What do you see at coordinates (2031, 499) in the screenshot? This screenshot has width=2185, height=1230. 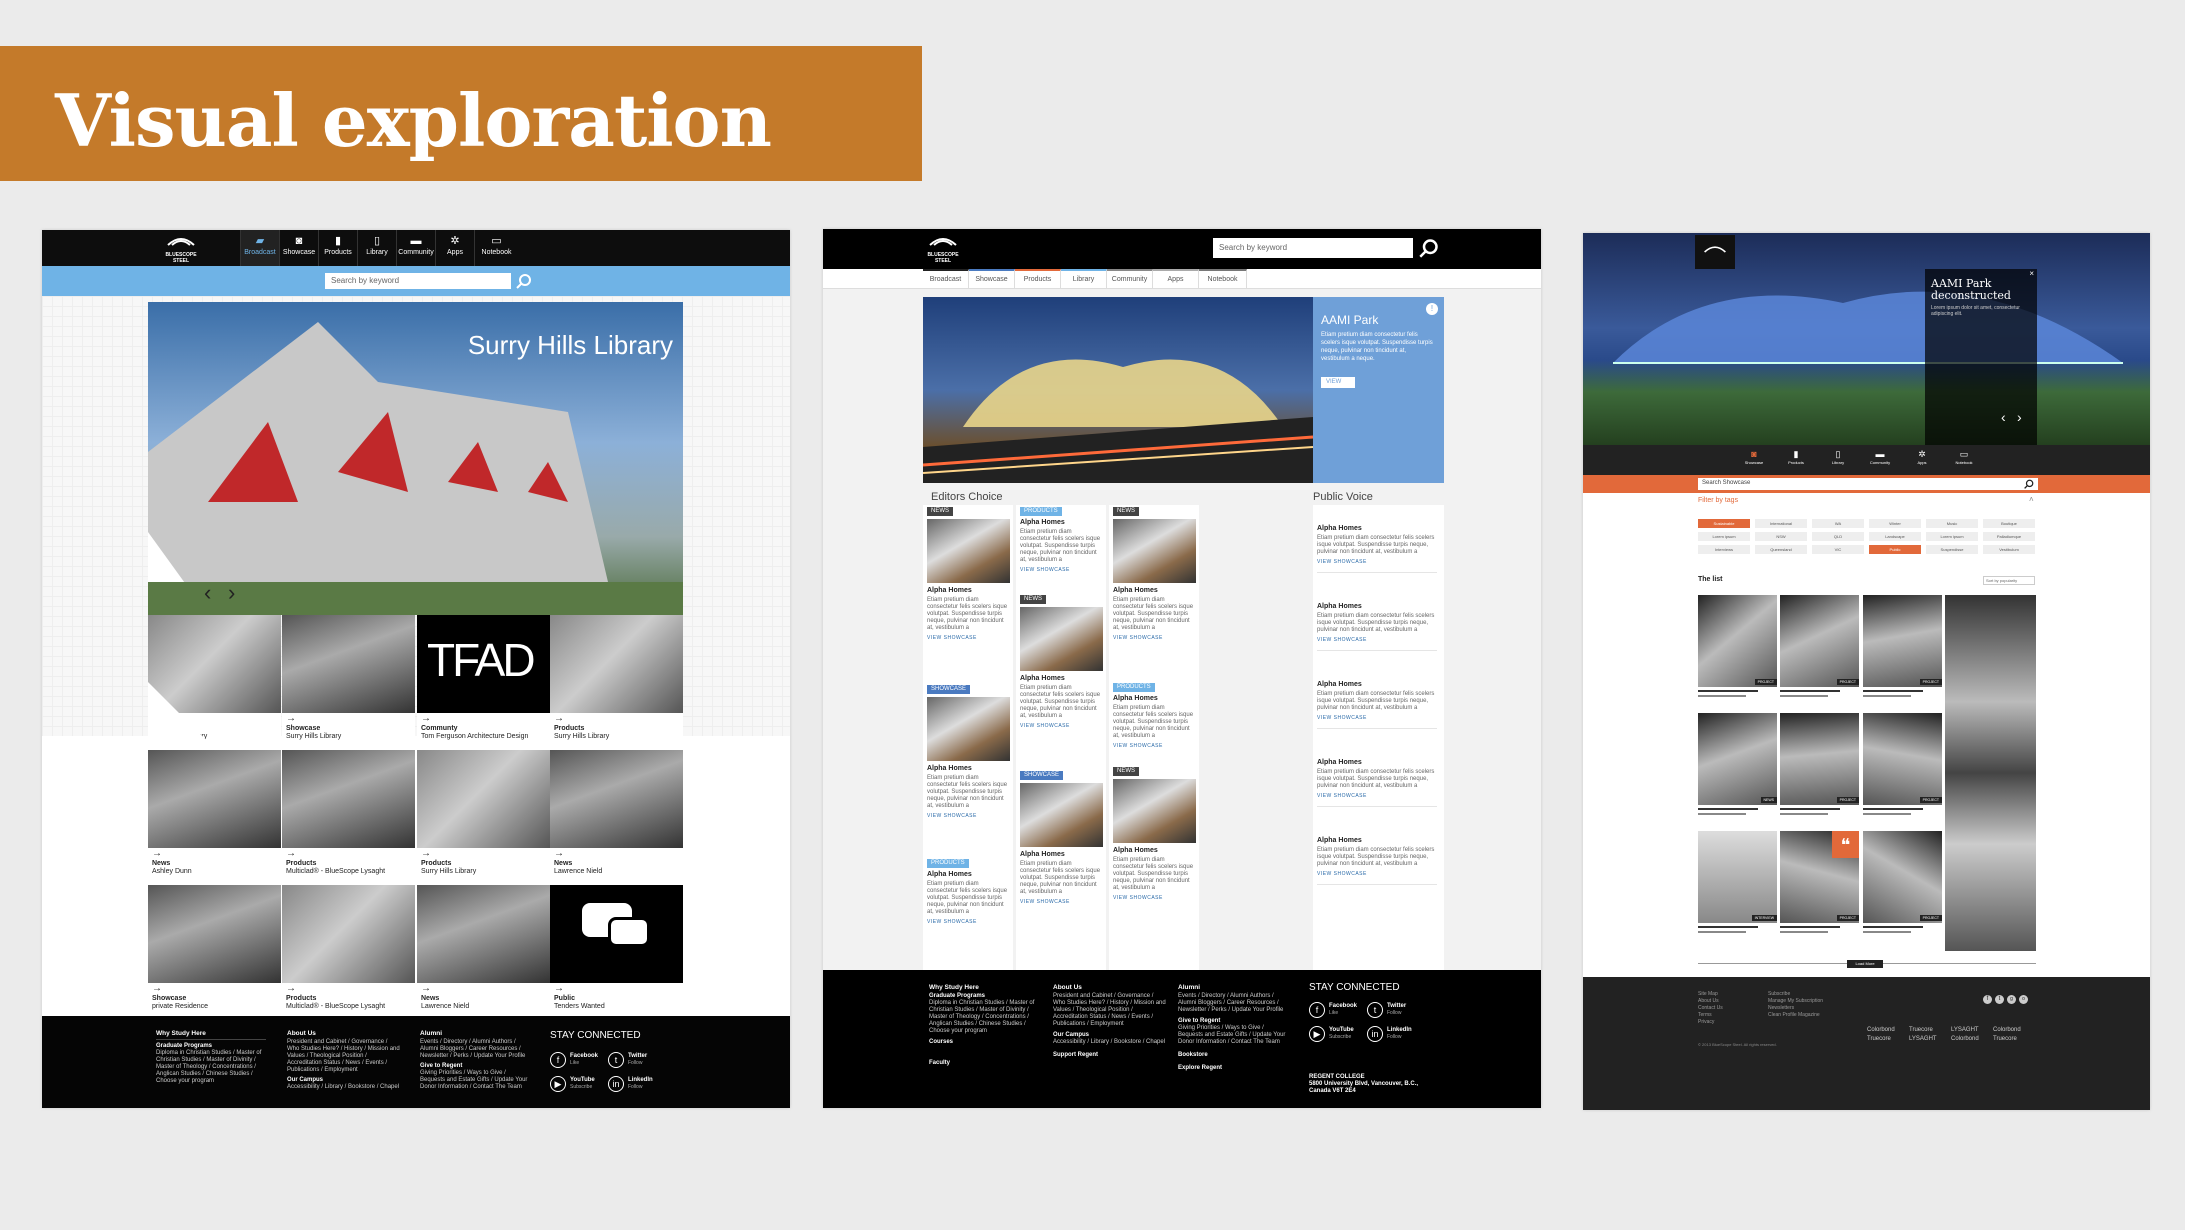 I see `chevron-up-icon: ˄` at bounding box center [2031, 499].